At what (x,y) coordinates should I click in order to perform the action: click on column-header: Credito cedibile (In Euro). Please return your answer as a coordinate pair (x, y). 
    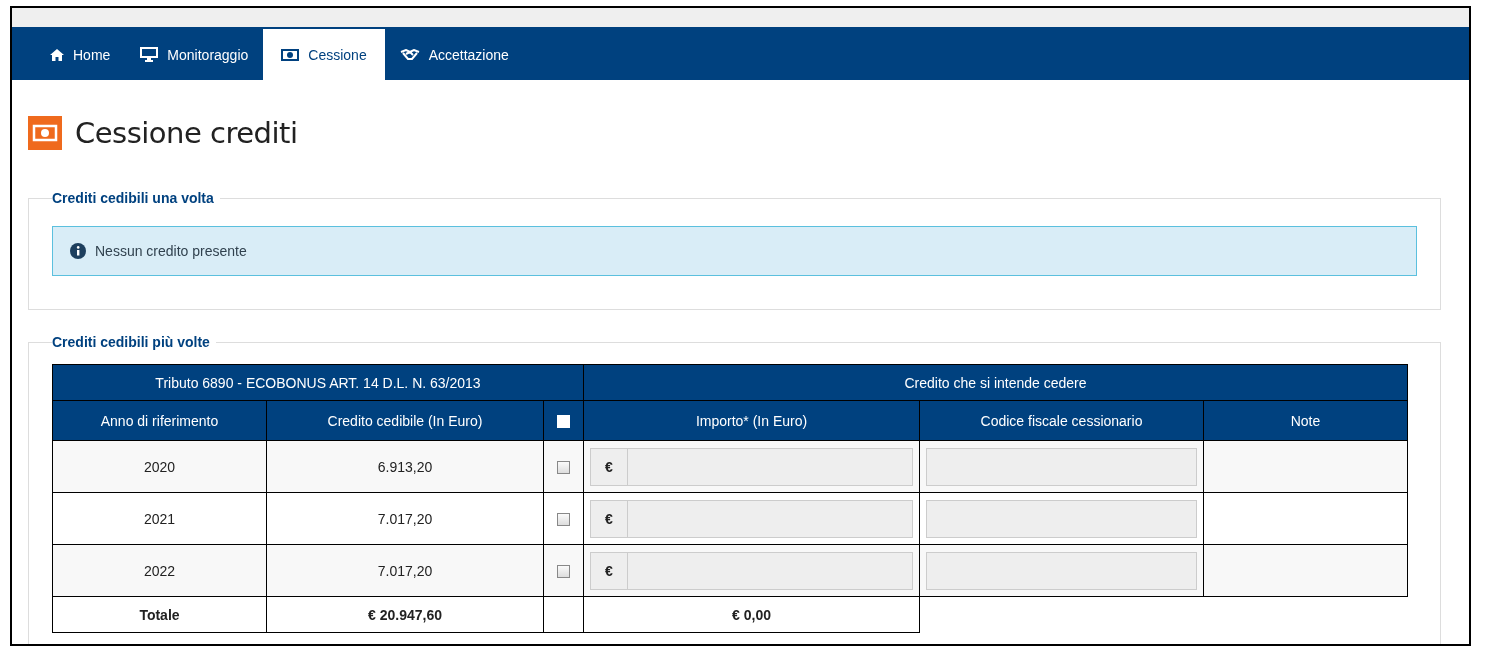
    Looking at the image, I should click on (405, 420).